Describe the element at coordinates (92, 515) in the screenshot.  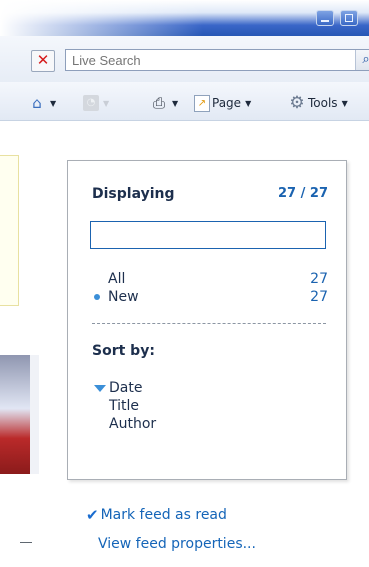
I see `checkmark-icon: ✔` at that location.